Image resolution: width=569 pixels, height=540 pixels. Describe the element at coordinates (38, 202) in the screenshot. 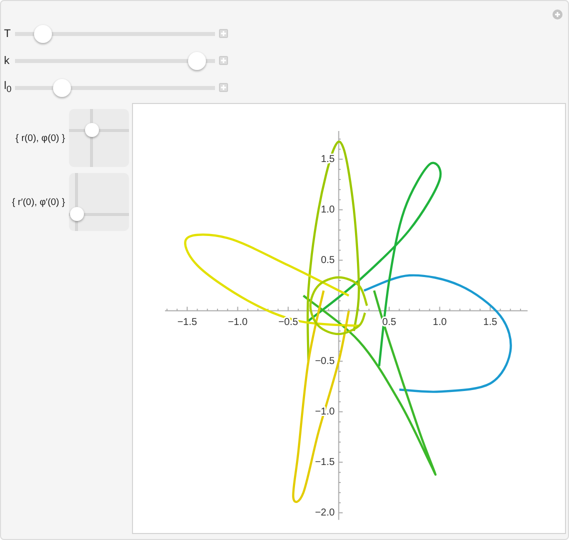

I see `pad-label: { r′(0), φ′(0) }` at that location.